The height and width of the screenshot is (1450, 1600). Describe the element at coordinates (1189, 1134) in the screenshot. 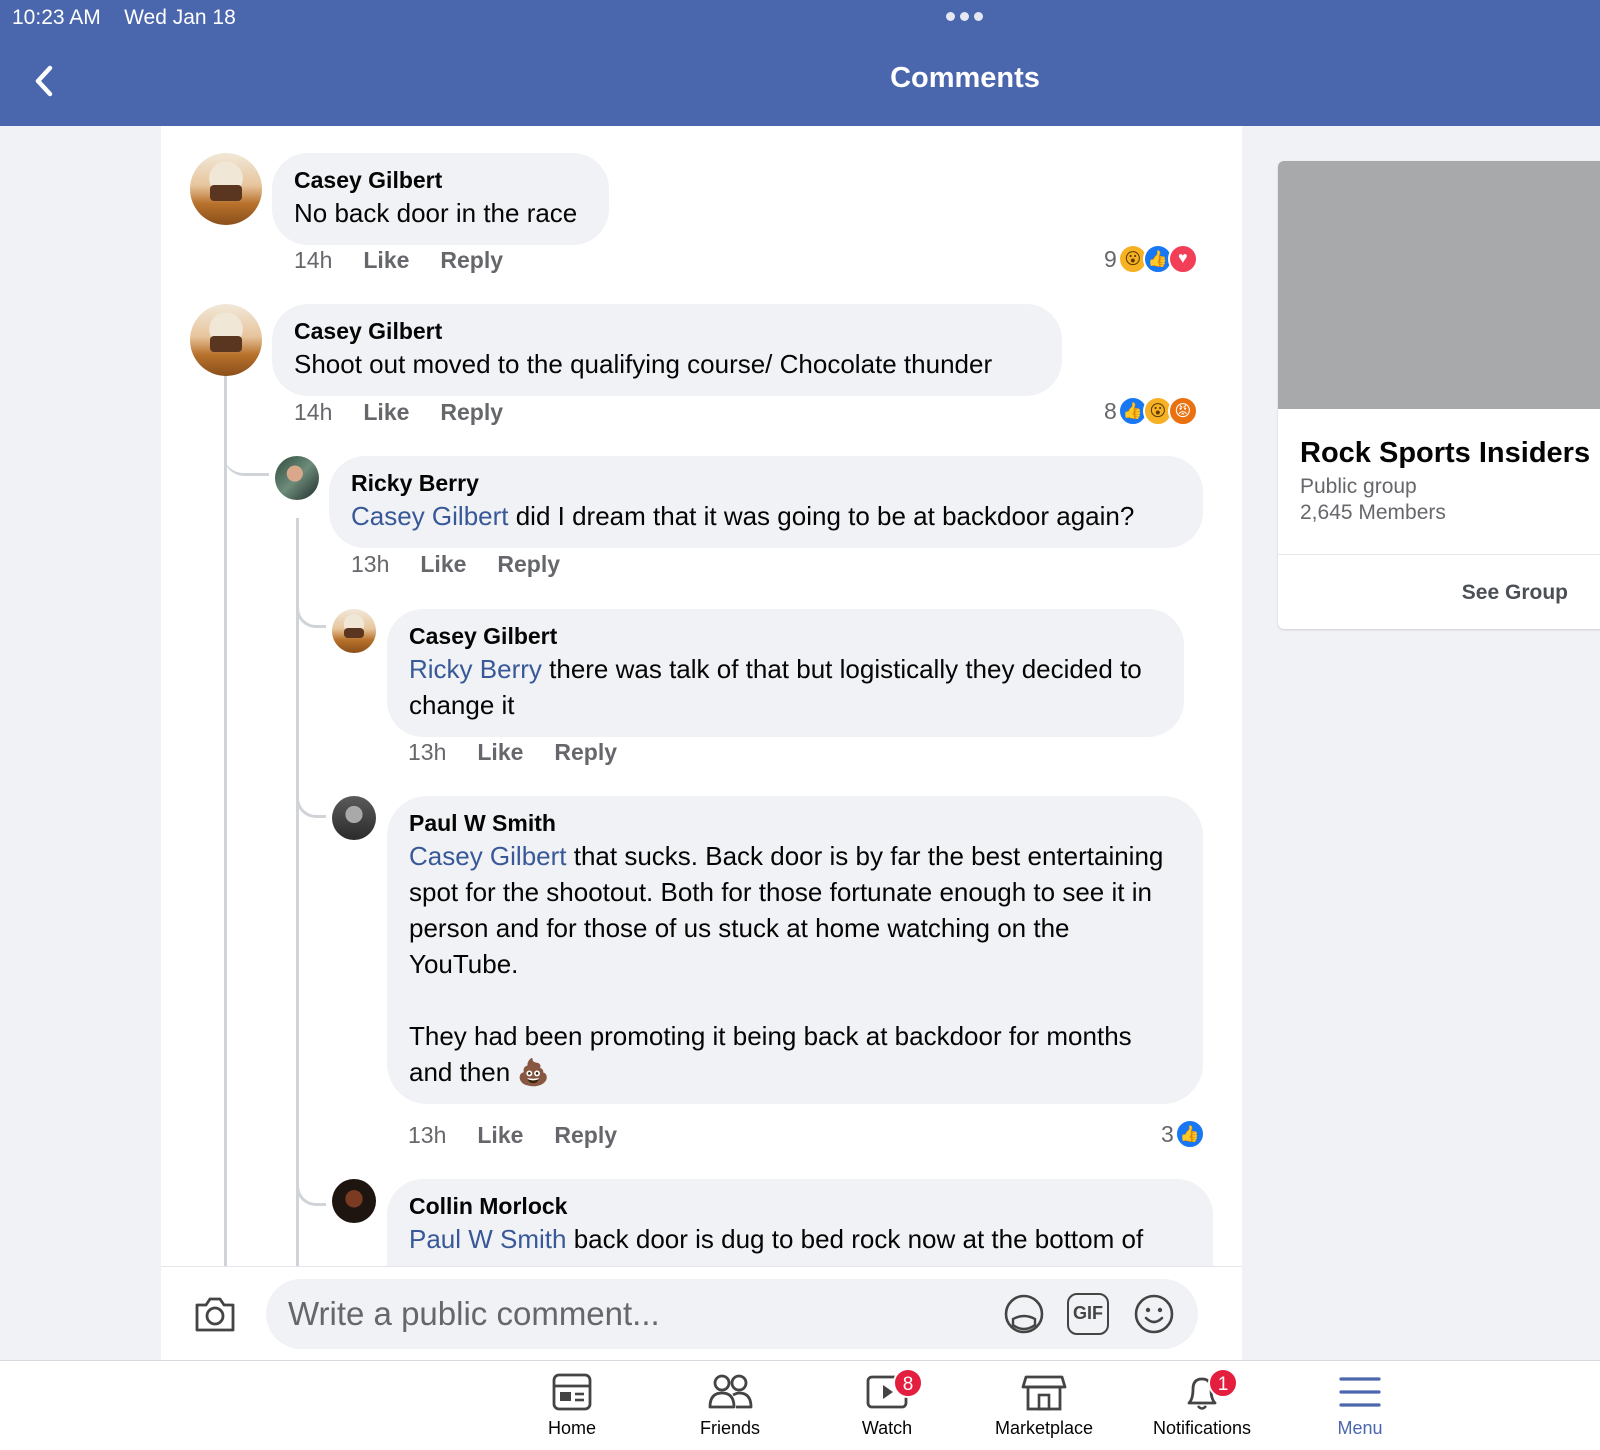

I see `like-reaction-icon: 👍` at that location.